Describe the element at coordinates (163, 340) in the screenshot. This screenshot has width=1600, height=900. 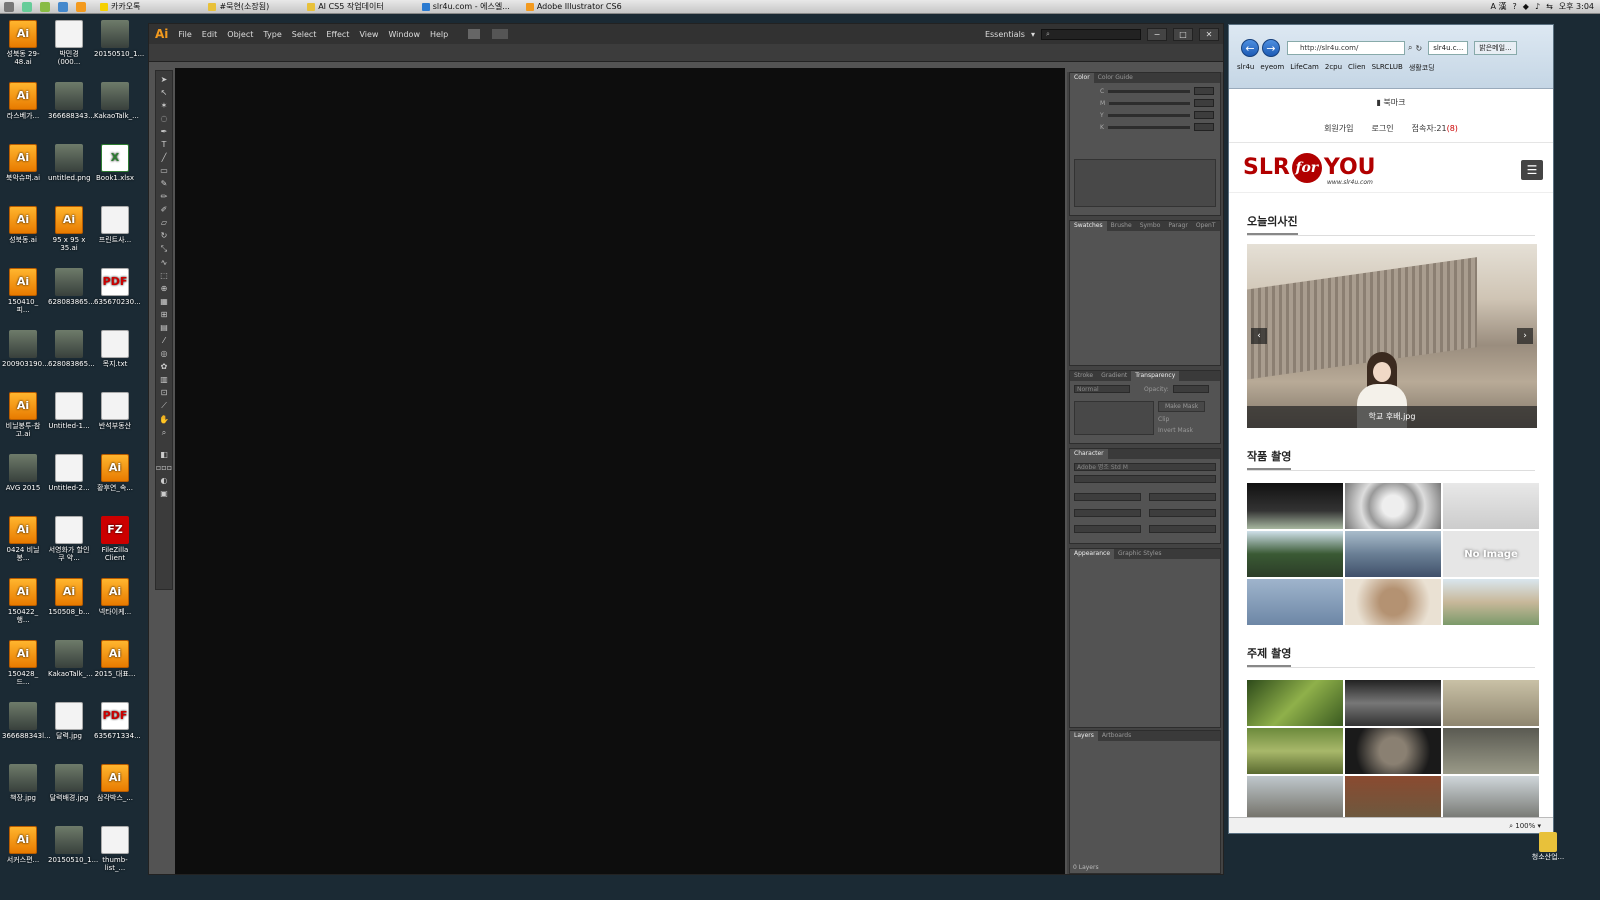
I see `eyedropper-tool-icon: ⁄` at that location.